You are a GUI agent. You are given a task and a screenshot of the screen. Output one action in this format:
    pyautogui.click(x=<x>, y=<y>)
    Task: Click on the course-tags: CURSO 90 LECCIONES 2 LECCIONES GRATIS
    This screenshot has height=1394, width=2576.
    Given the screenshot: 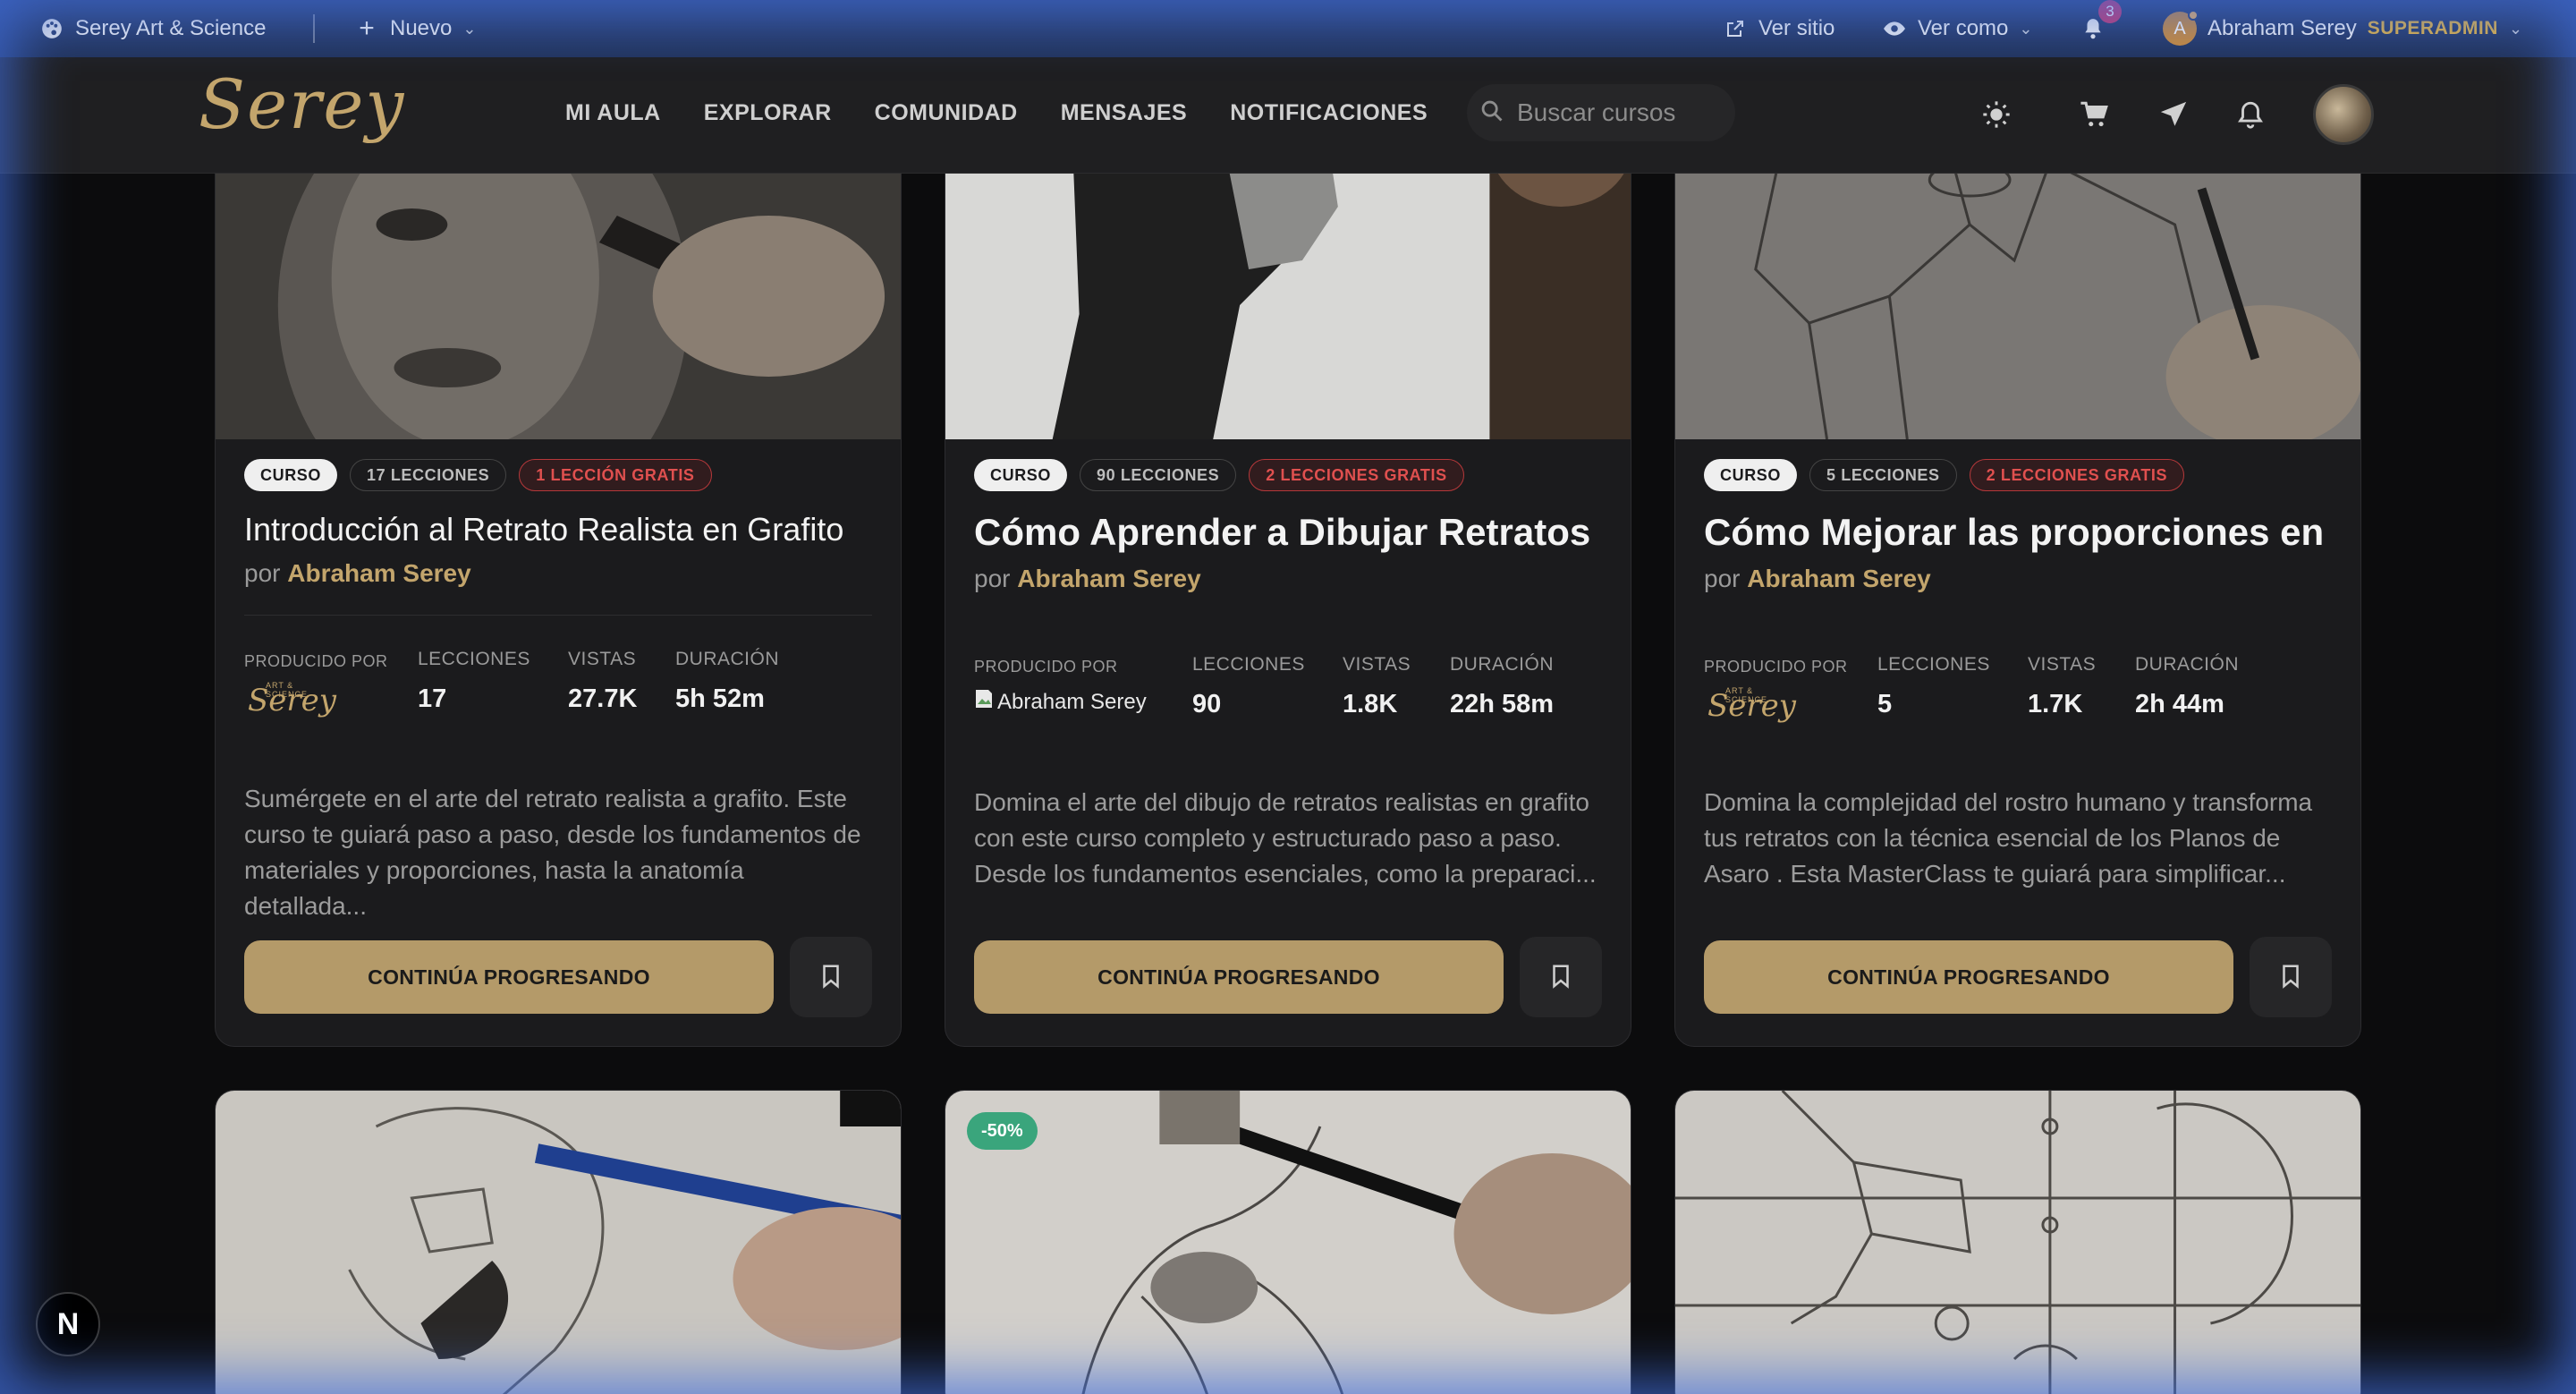 What is the action you would take?
    pyautogui.click(x=1219, y=475)
    